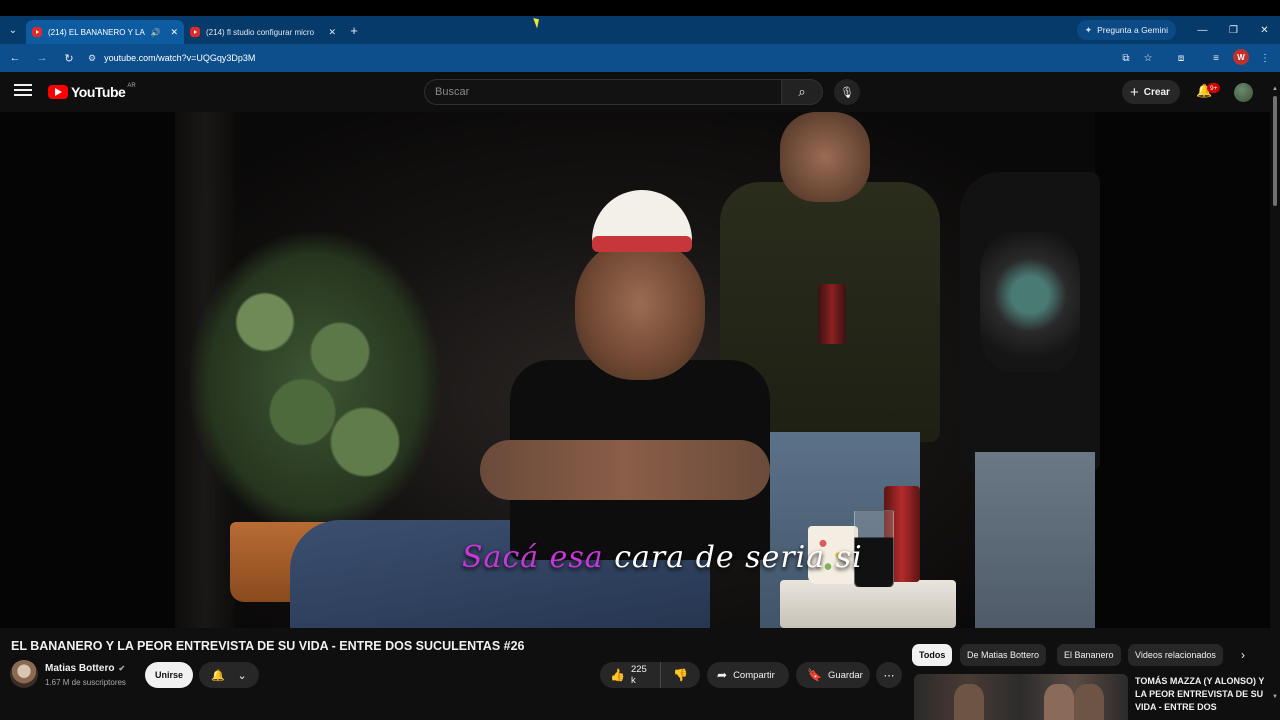 This screenshot has height=720, width=1280. Describe the element at coordinates (23, 91) in the screenshot. I see `hamburger-menu-icon` at that location.